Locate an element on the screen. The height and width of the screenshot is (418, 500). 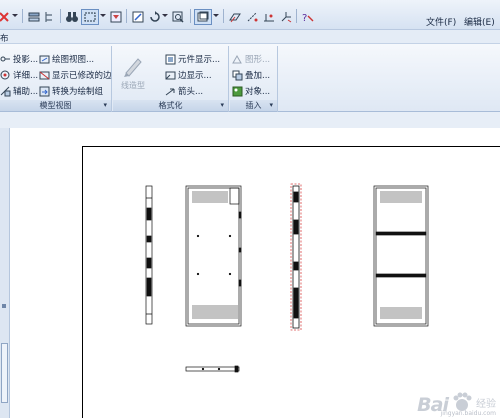
panel-scroll-handle is located at coordinates (4, 373).